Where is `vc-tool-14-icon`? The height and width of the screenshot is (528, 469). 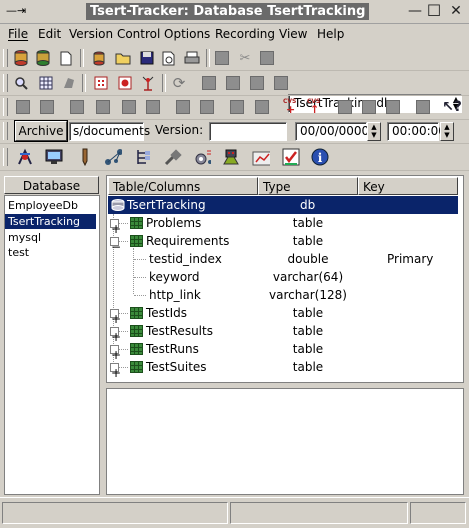
vc-tool-14-icon is located at coordinates (423, 107).